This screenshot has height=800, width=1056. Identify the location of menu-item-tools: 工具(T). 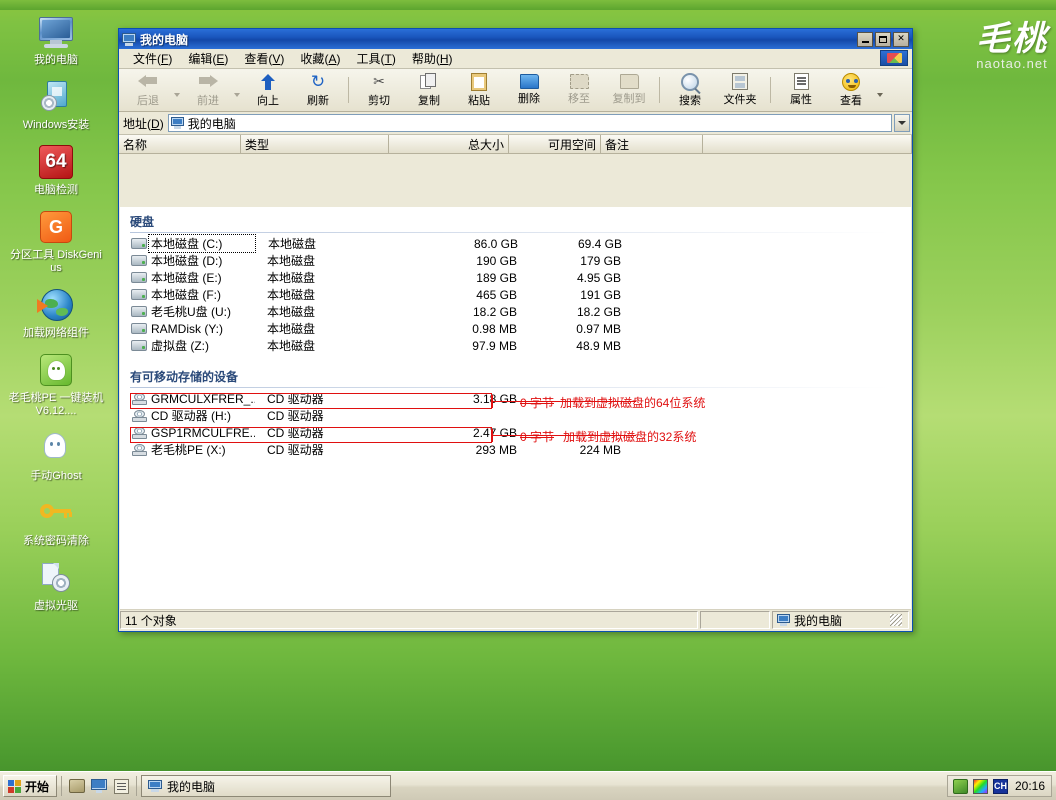
(375, 58).